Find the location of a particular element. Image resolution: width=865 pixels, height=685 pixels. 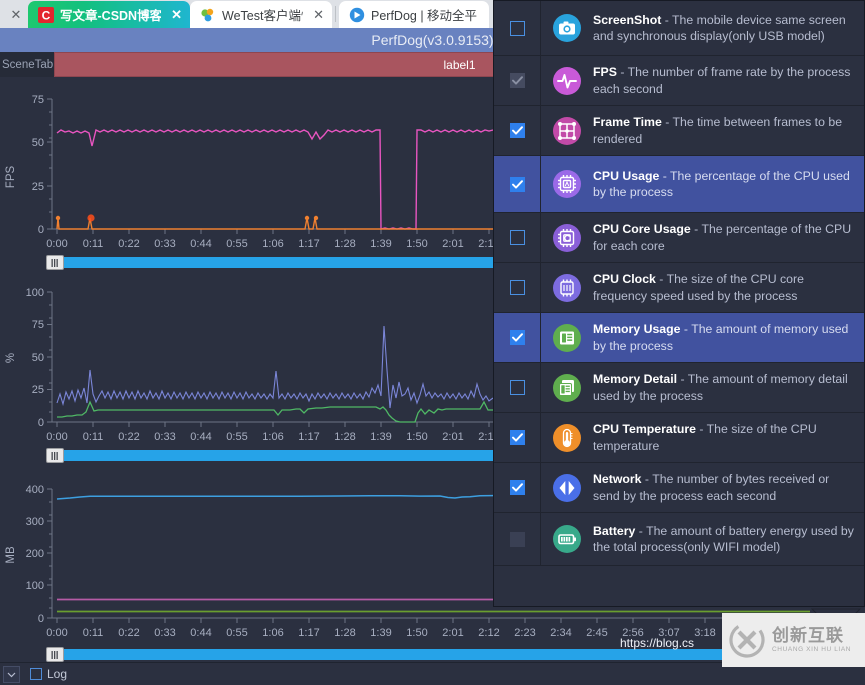

watermark: 创新互联 CHUANG XIN HU LIAN is located at coordinates (793, 640).